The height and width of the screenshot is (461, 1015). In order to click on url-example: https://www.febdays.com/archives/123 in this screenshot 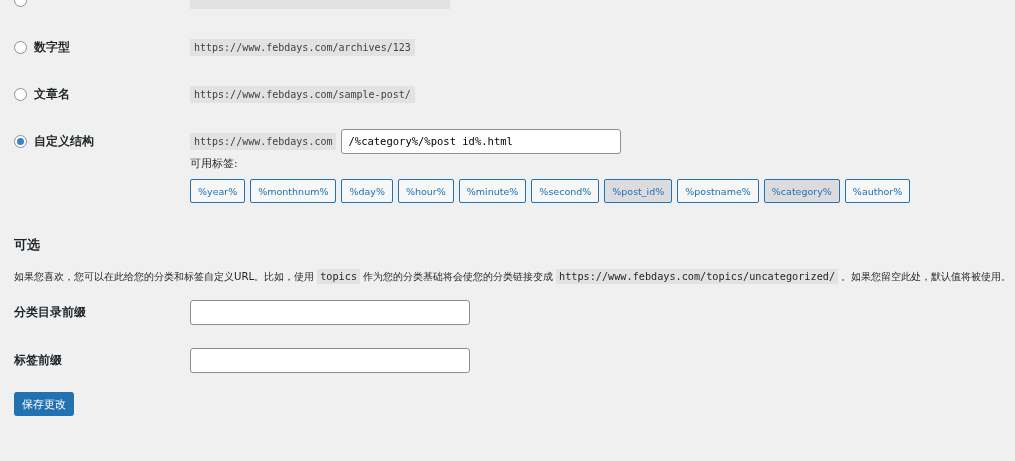, I will do `click(302, 47)`.